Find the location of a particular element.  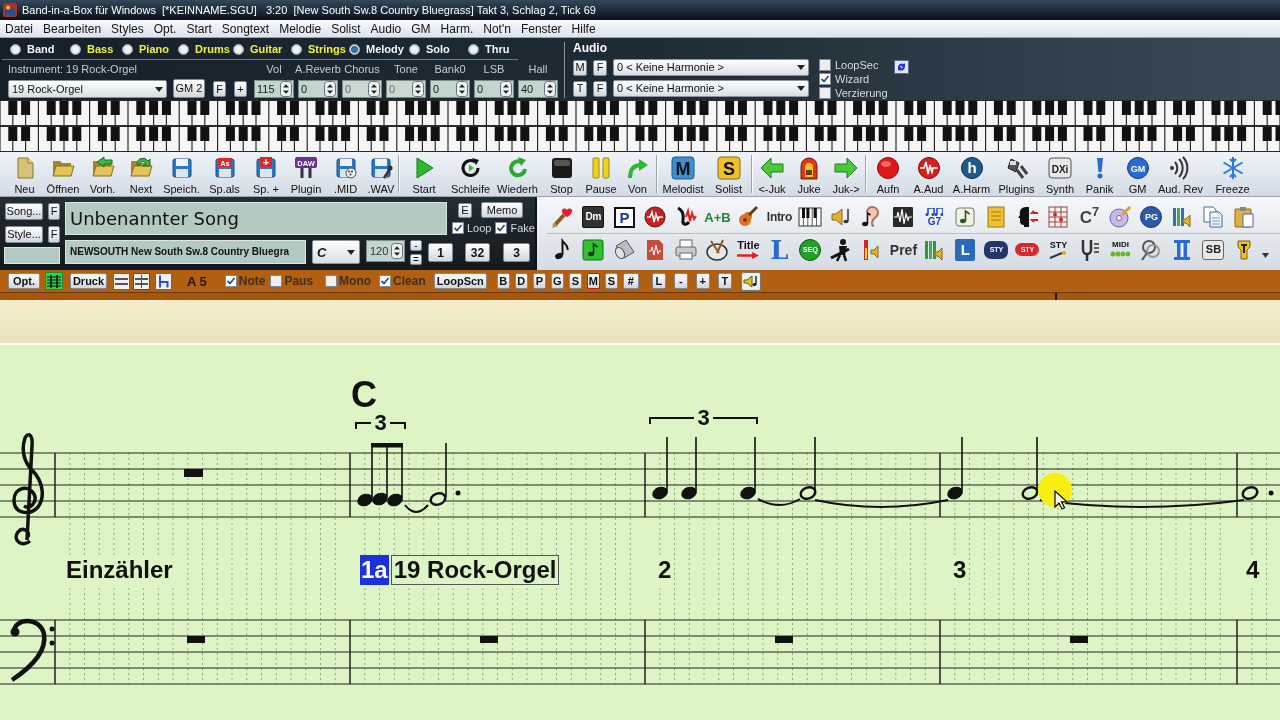

waveform-disc-icon is located at coordinates (655, 217).